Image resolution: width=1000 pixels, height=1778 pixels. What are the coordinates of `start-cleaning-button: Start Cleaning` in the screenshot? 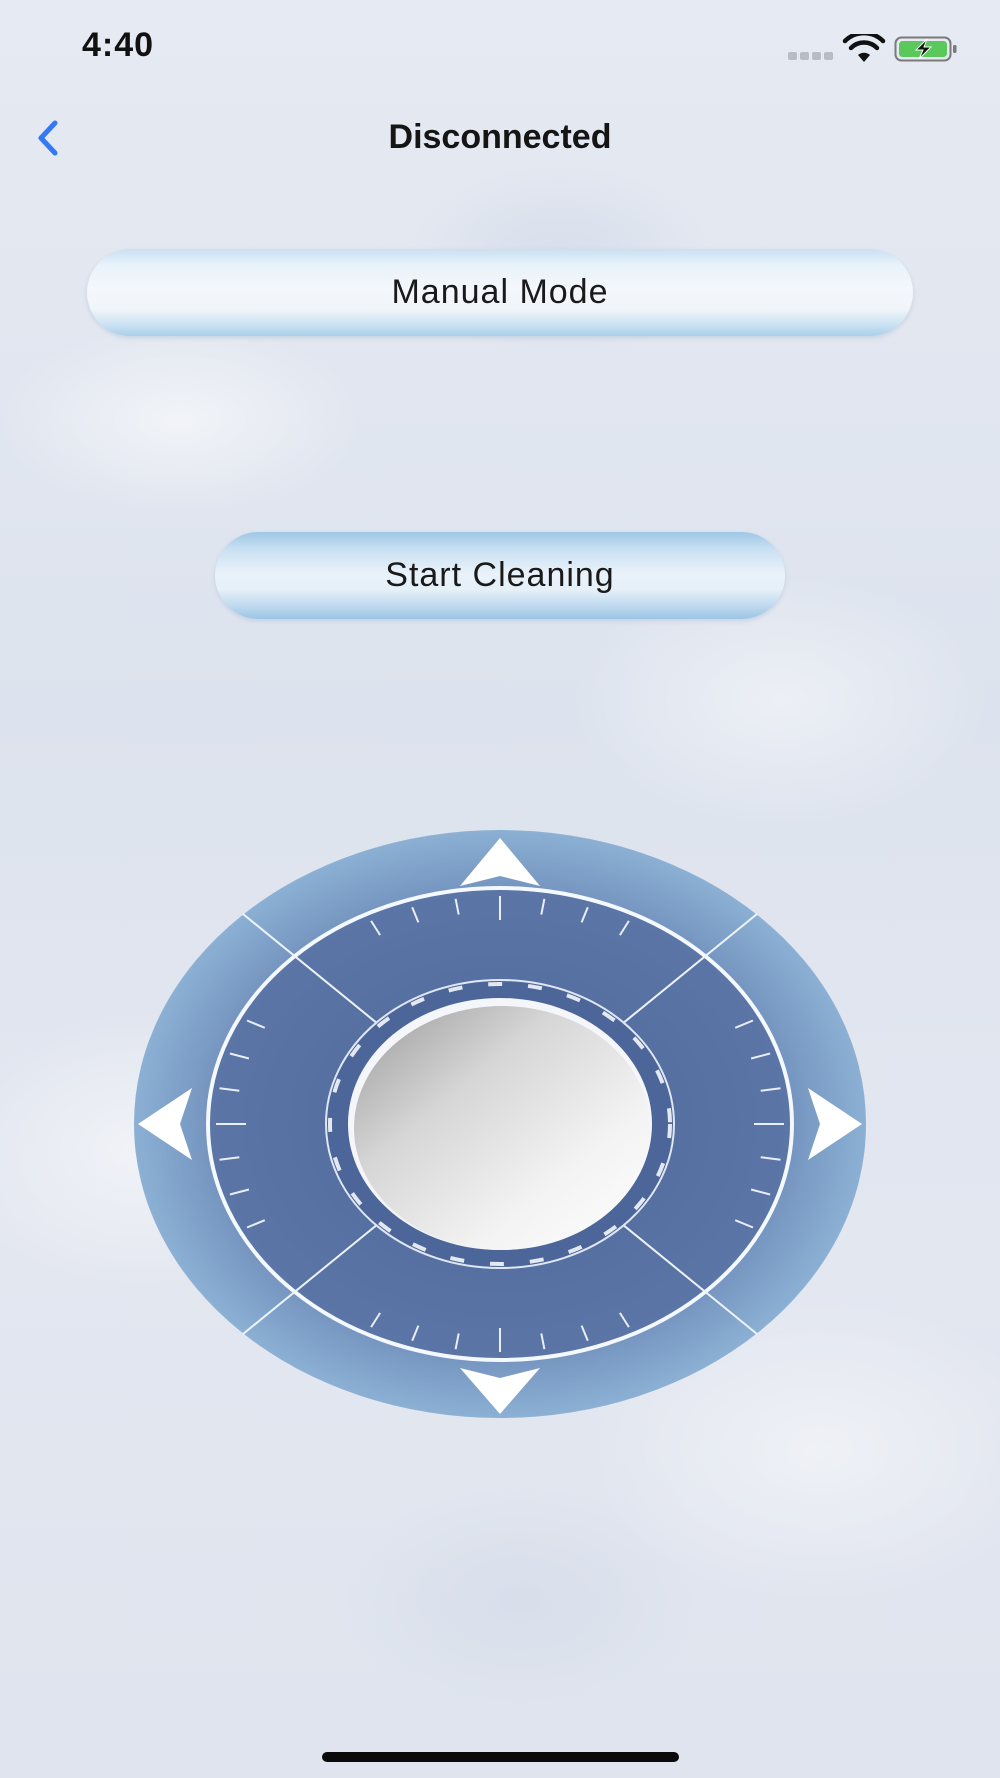 It's located at (500, 575).